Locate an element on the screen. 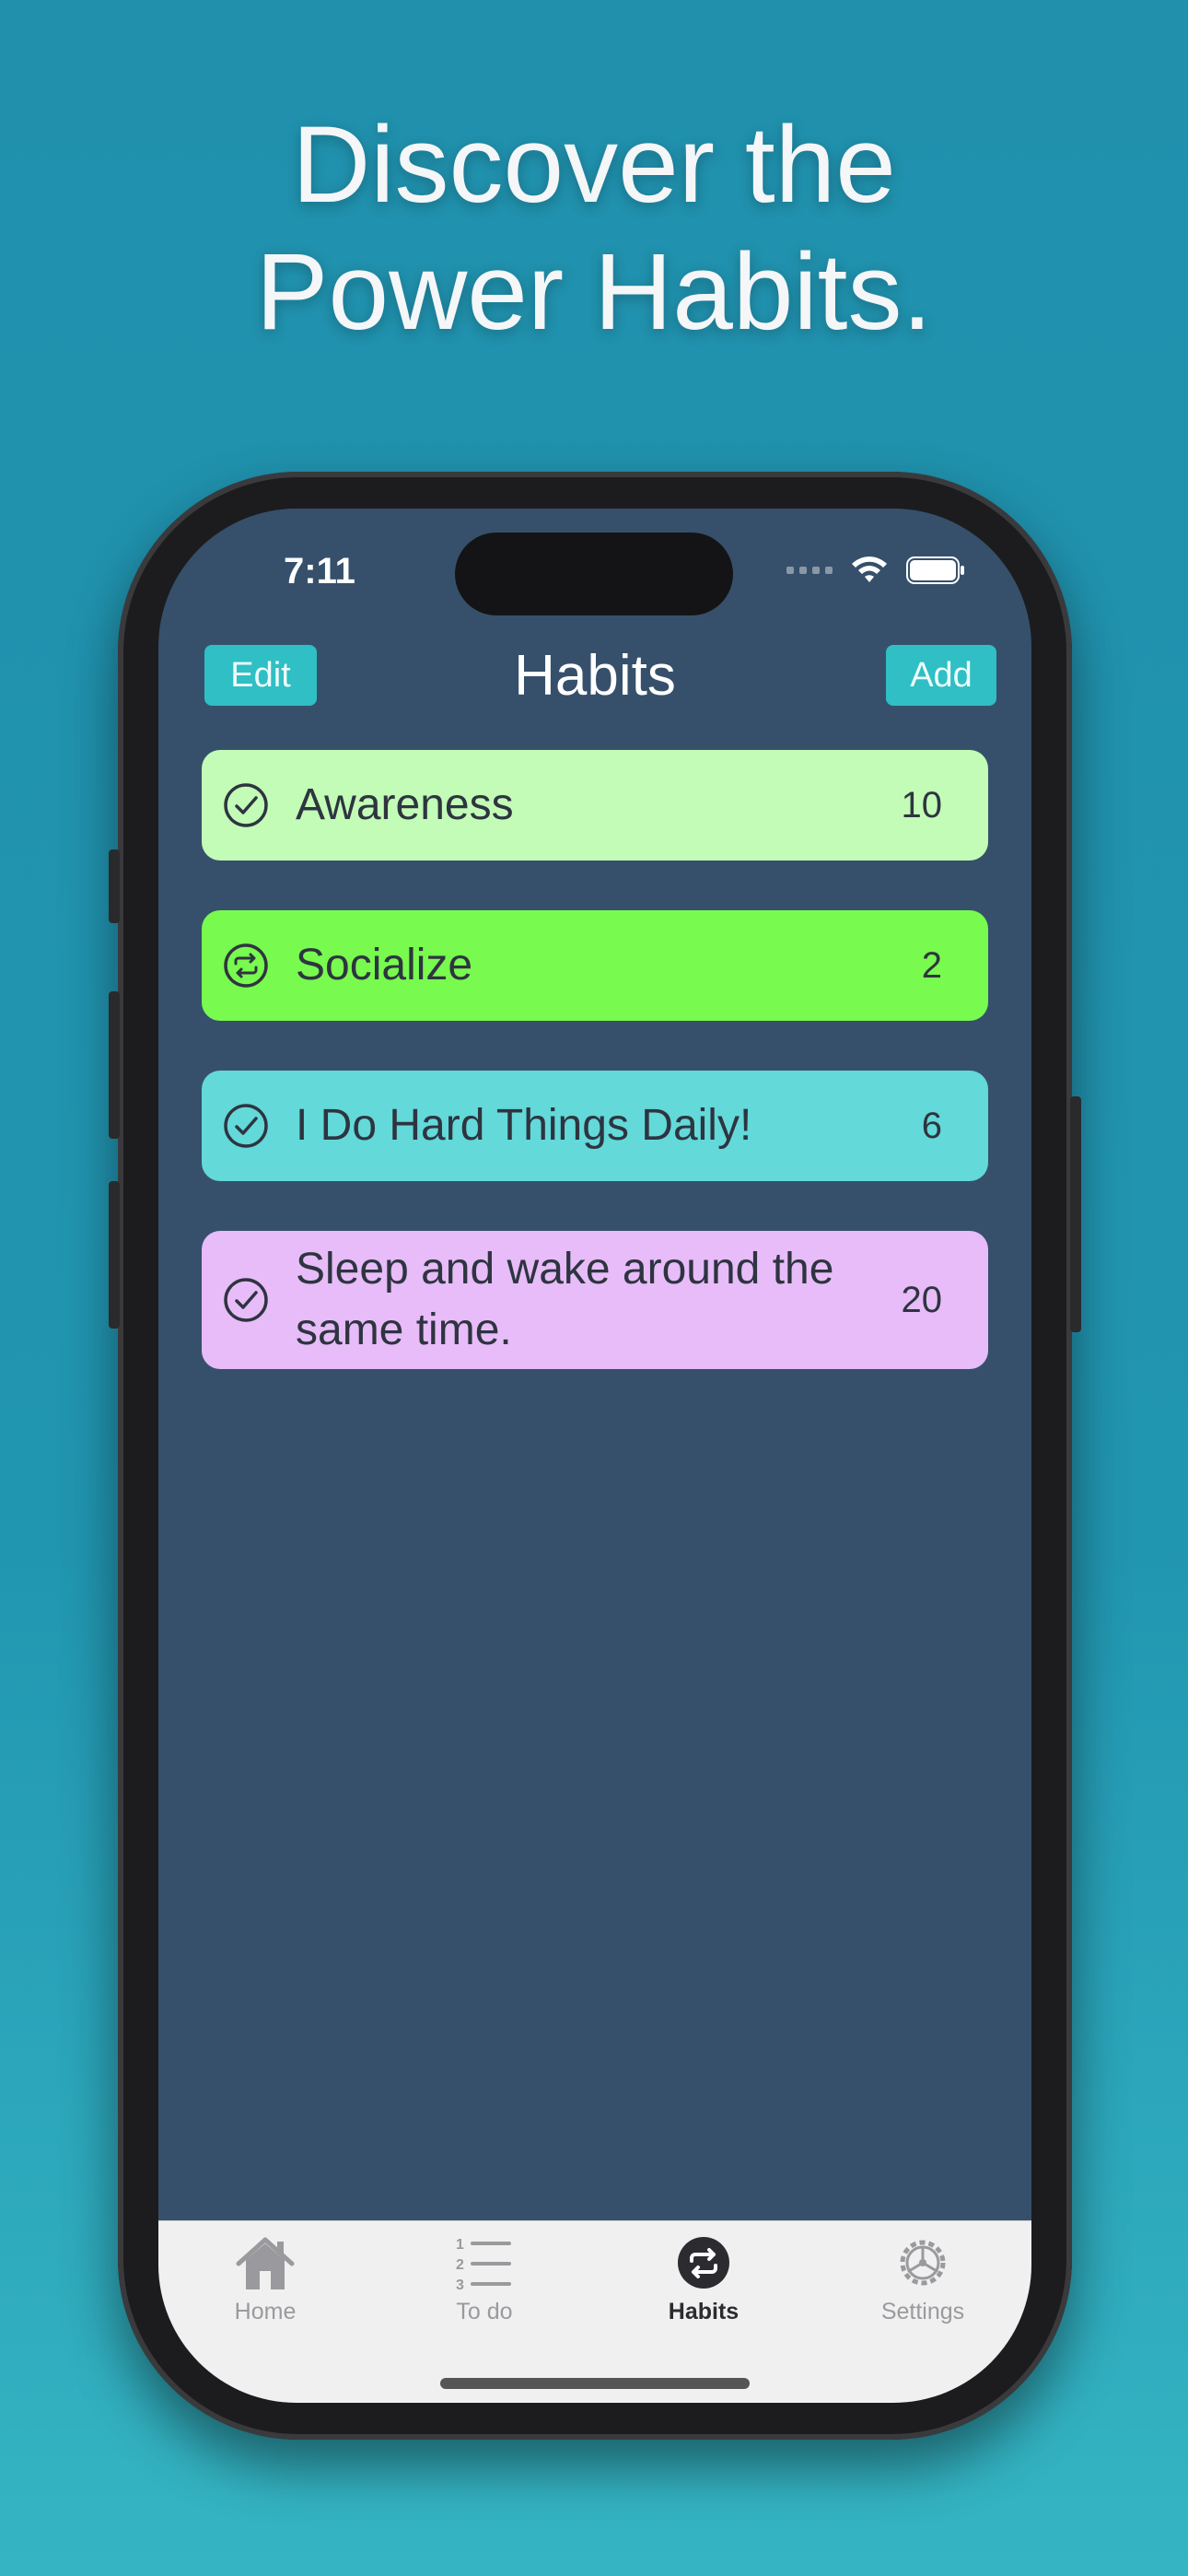  habit-row-sleep: Sleep and wake around the same time. 20 is located at coordinates (595, 1300).